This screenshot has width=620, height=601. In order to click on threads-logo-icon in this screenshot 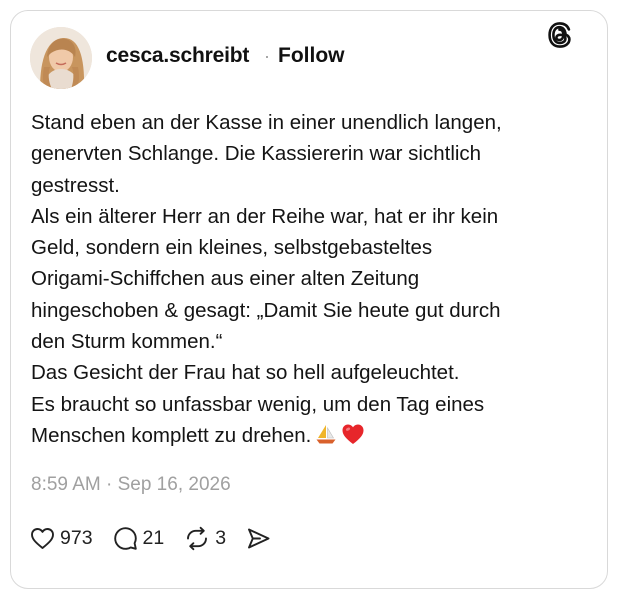, I will do `click(560, 35)`.